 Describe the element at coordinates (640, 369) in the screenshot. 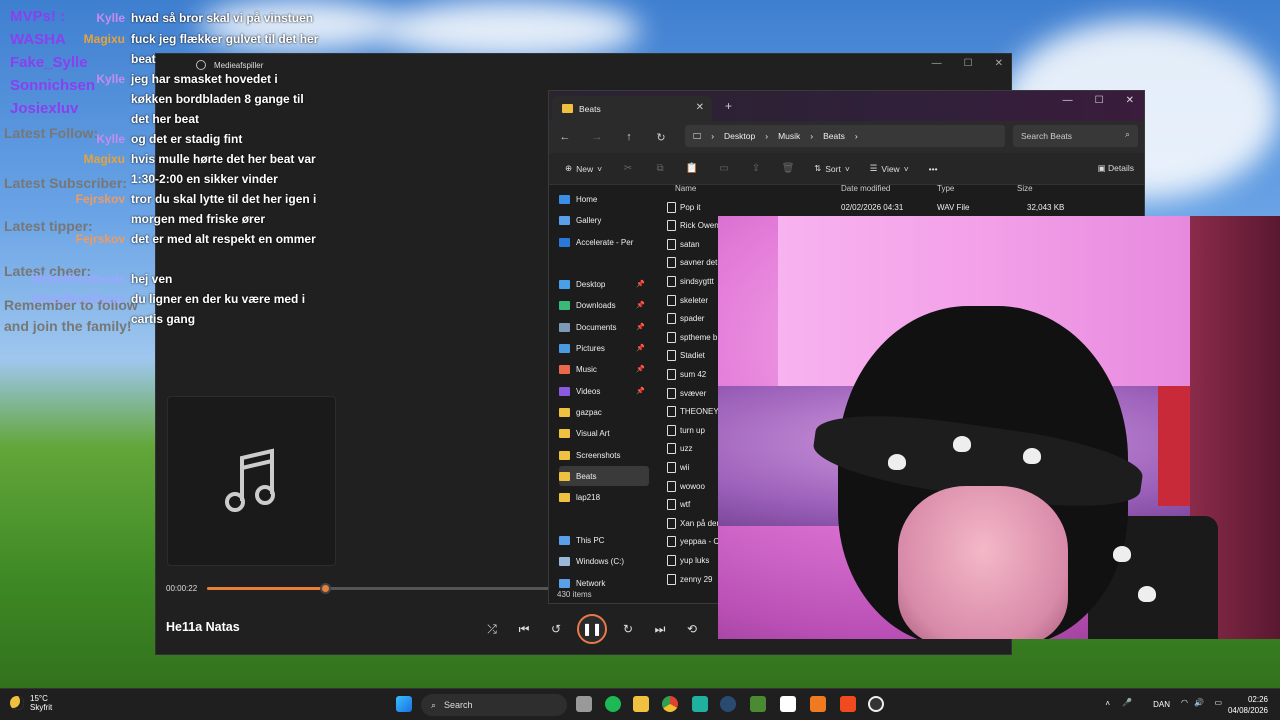

I see `pin-icon: 📌` at that location.